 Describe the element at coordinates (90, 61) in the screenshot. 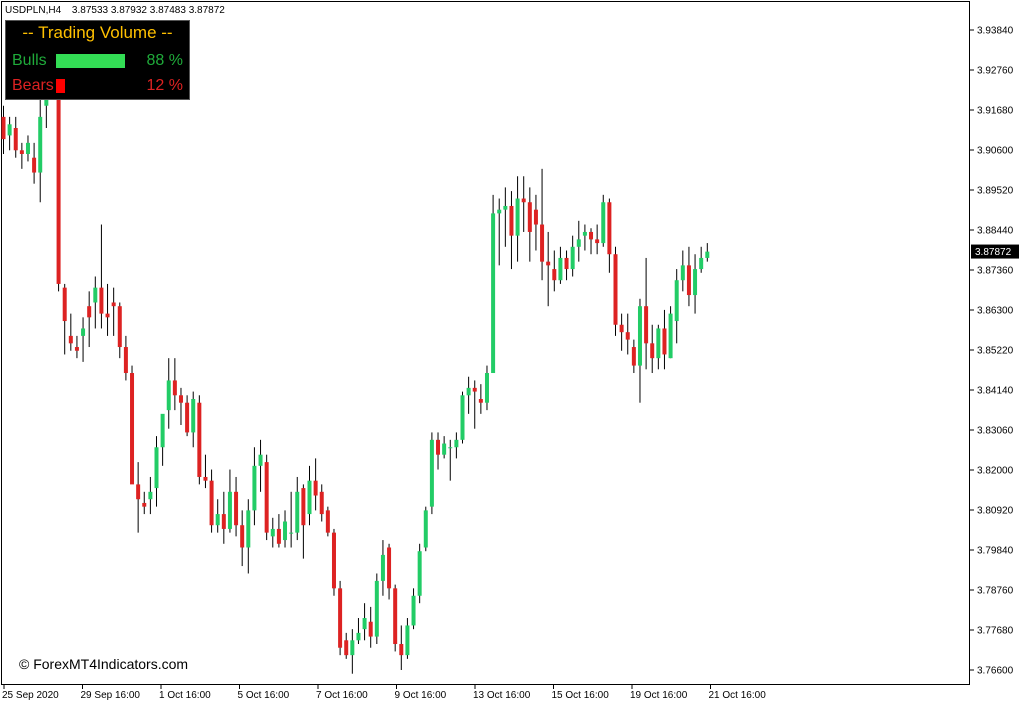

I see `bulls-volume-bar` at that location.